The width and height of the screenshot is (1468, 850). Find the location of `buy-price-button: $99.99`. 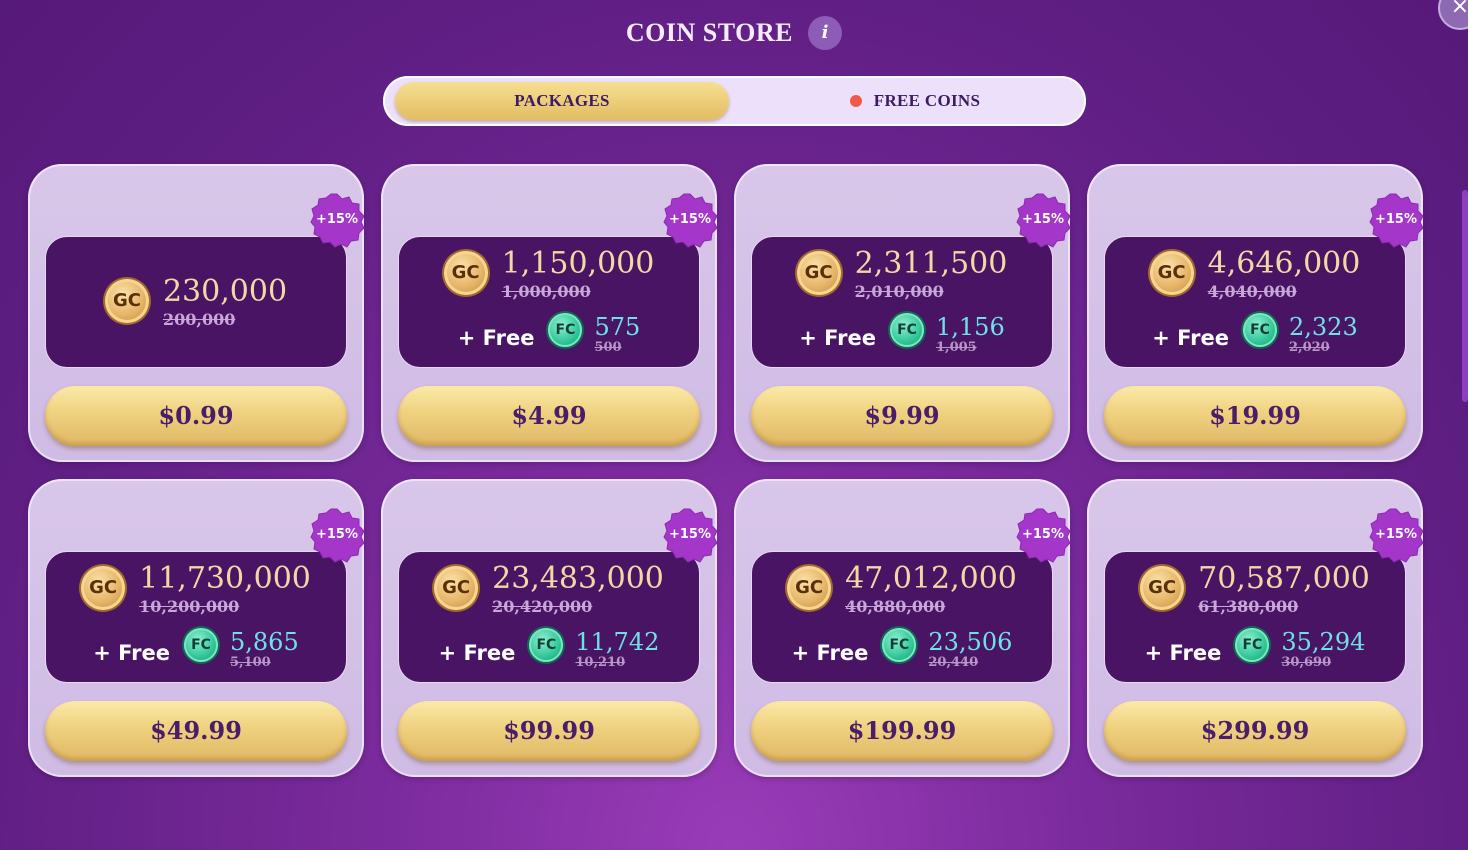

buy-price-button: $99.99 is located at coordinates (549, 731).